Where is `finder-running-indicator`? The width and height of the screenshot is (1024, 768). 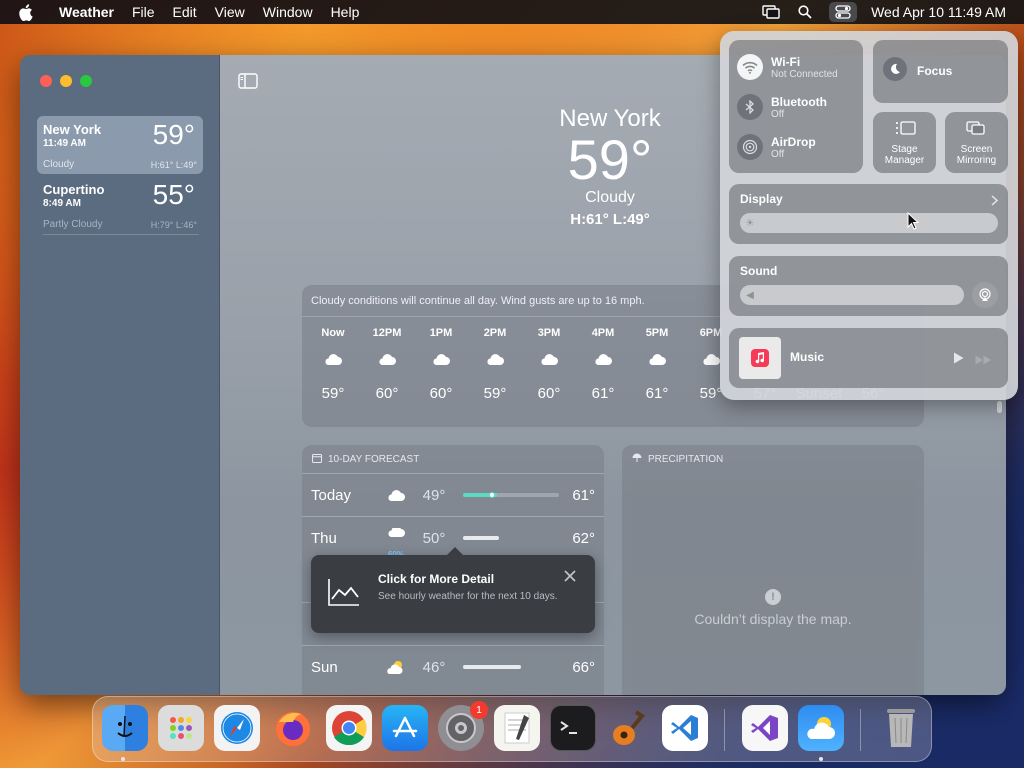
finder-running-indicator is located at coordinates (123, 759).